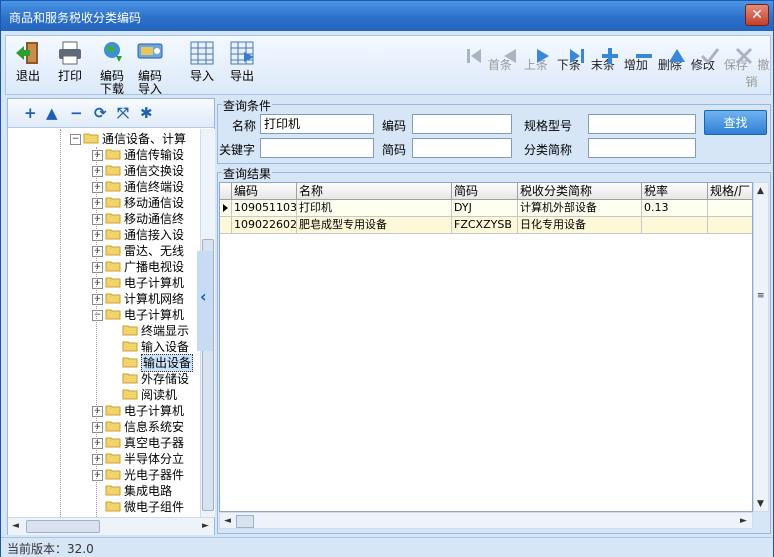 The image size is (774, 557). What do you see at coordinates (264, 208) in the screenshot?
I see `table-cell: 10905110300` at bounding box center [264, 208].